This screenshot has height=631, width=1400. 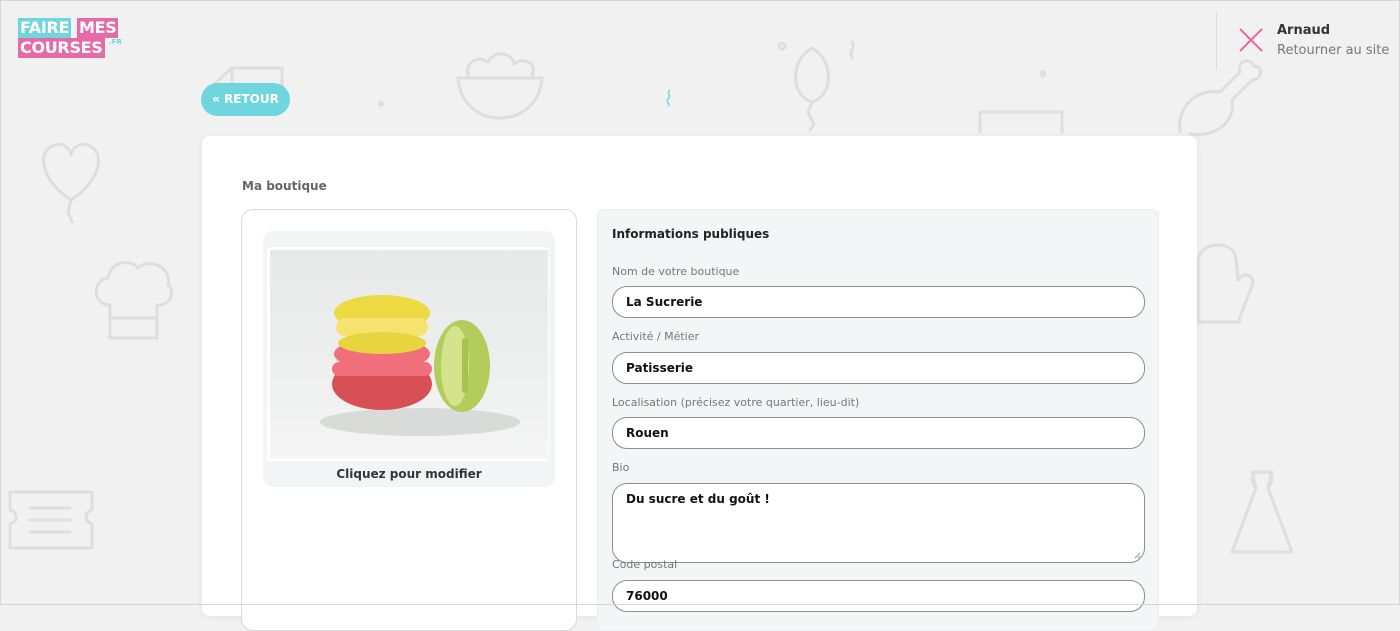 I want to click on shop-image-button: Cliquez pour modifier, so click(x=409, y=359).